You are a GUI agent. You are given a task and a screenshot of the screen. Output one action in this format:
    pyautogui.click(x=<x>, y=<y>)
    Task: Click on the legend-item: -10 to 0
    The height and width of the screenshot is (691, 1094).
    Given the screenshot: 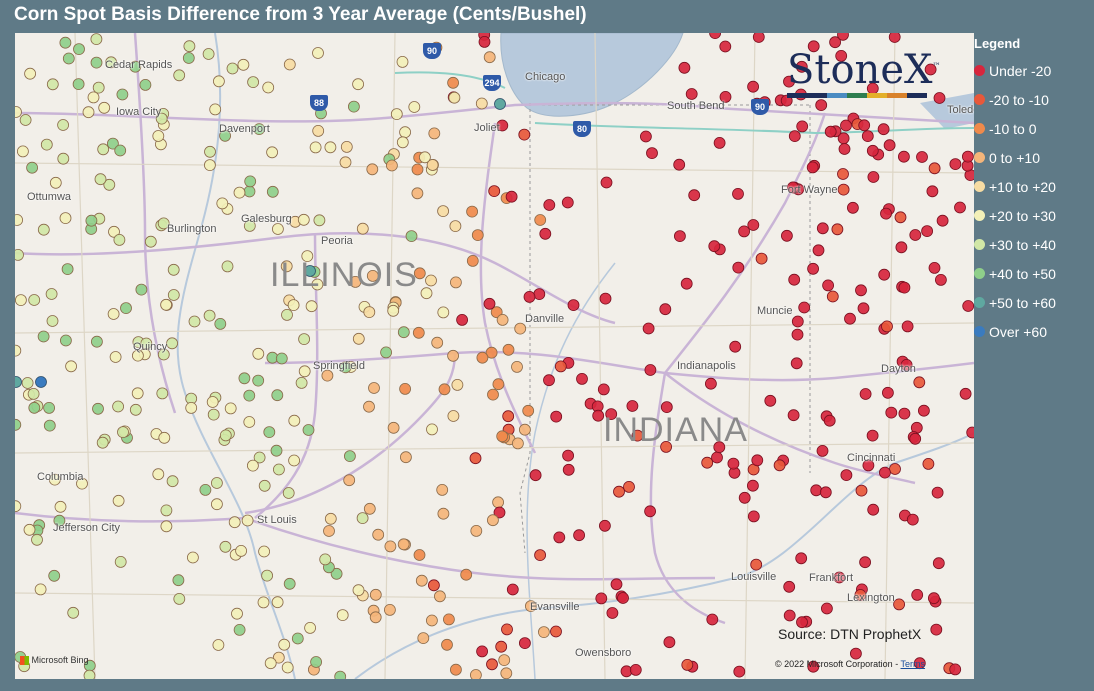 What is the action you would take?
    pyautogui.click(x=1034, y=128)
    